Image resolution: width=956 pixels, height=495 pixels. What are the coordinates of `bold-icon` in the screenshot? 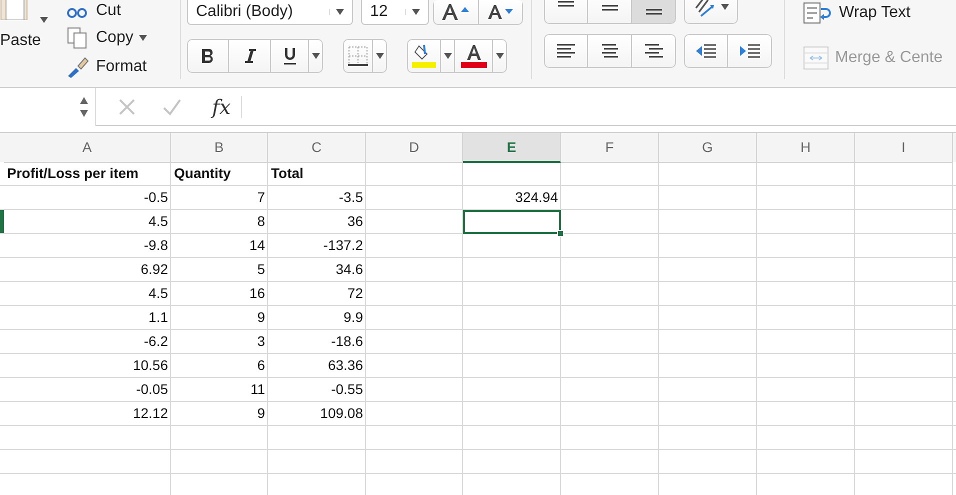 It's located at (208, 56).